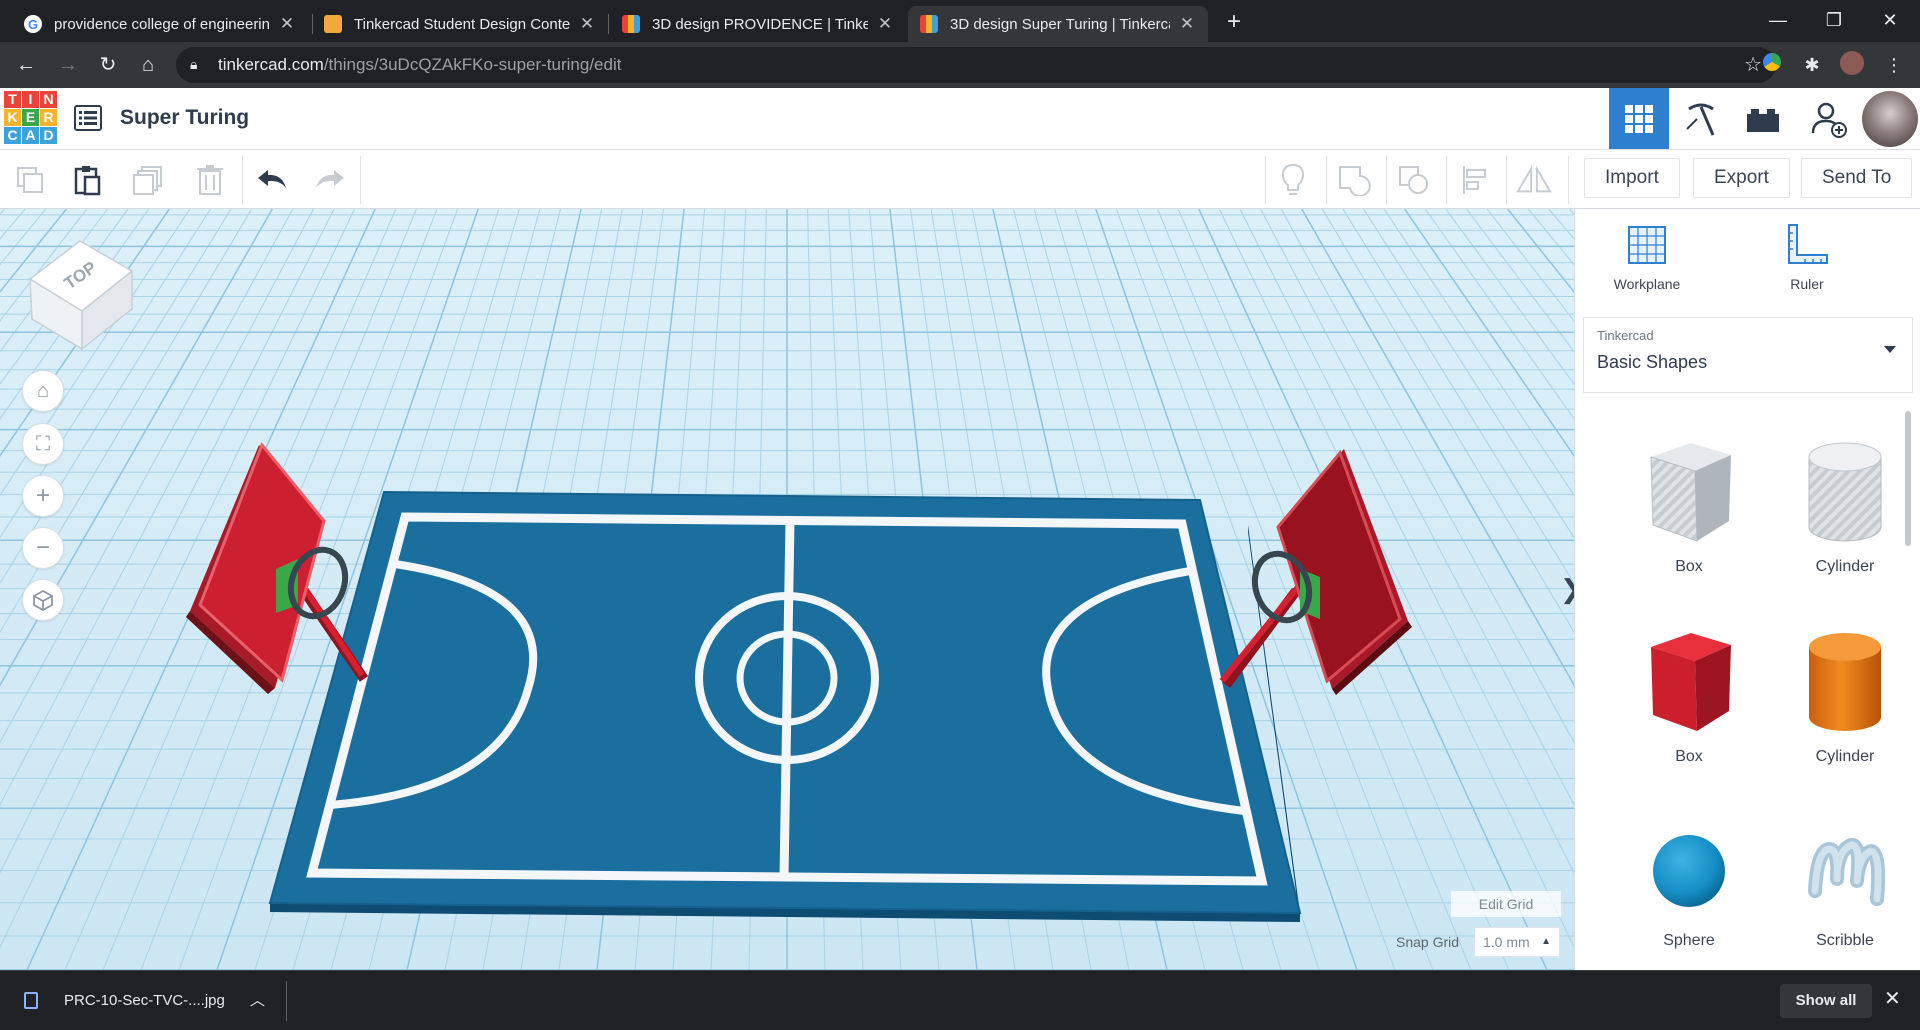 This screenshot has height=1030, width=1920. Describe the element at coordinates (608, 24) in the screenshot. I see `tab-divider` at that location.